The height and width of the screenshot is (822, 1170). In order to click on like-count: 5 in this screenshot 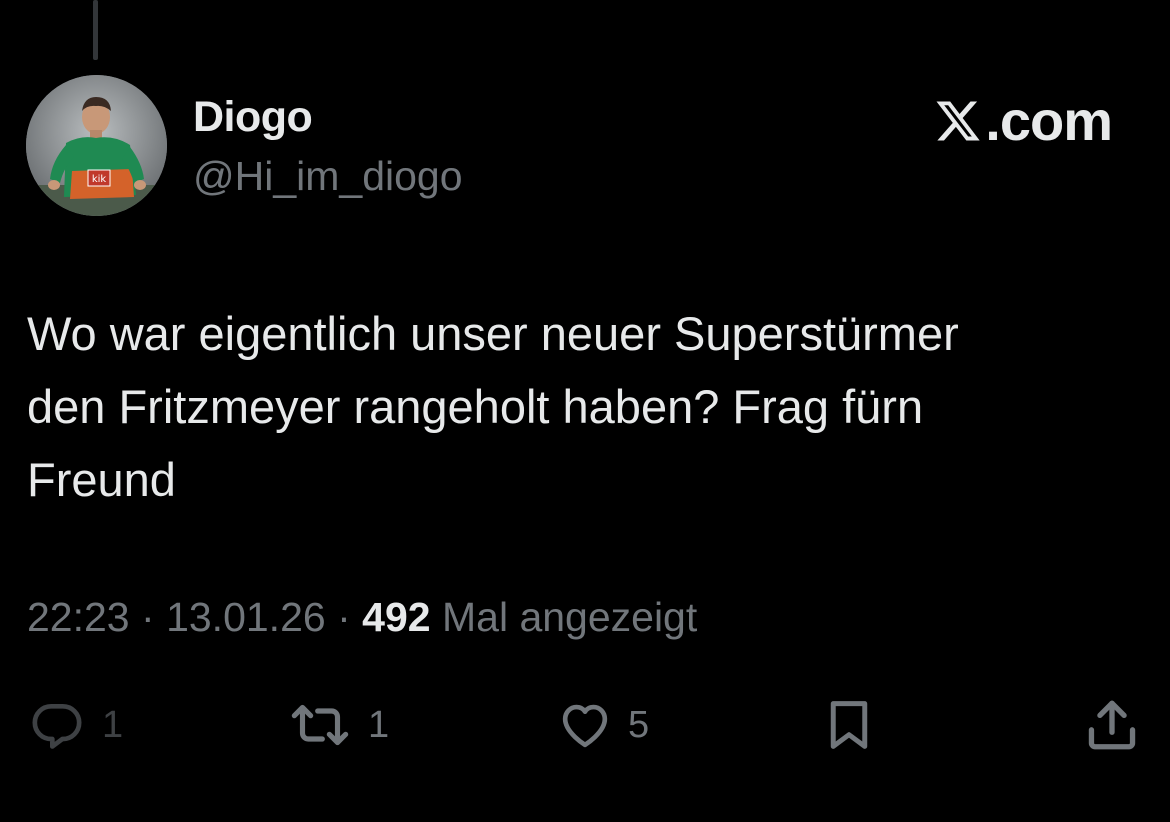, I will do `click(639, 724)`.